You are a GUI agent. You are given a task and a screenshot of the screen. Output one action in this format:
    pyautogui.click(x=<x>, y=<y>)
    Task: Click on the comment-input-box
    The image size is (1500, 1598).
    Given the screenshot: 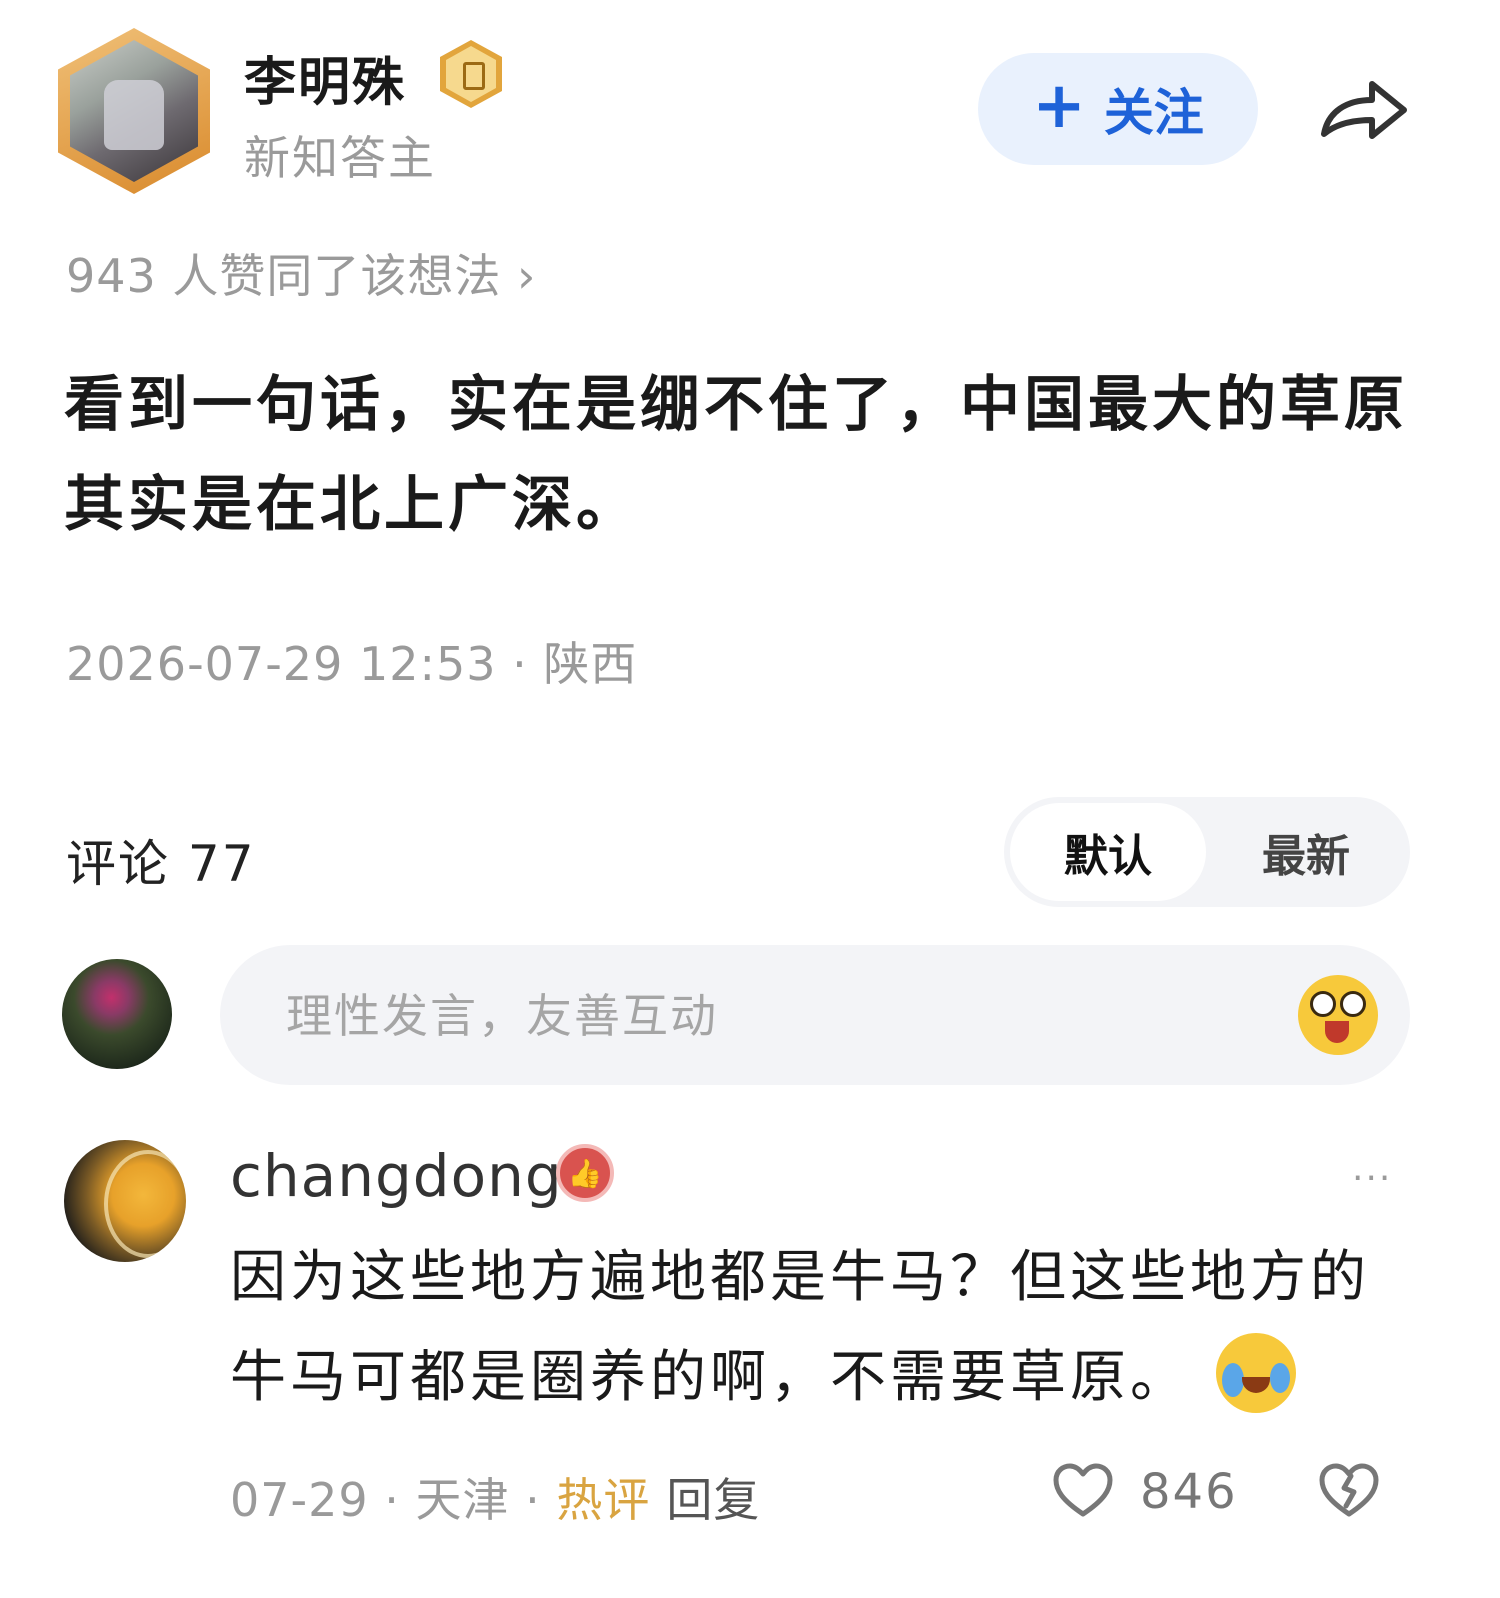 What is the action you would take?
    pyautogui.click(x=815, y=1016)
    